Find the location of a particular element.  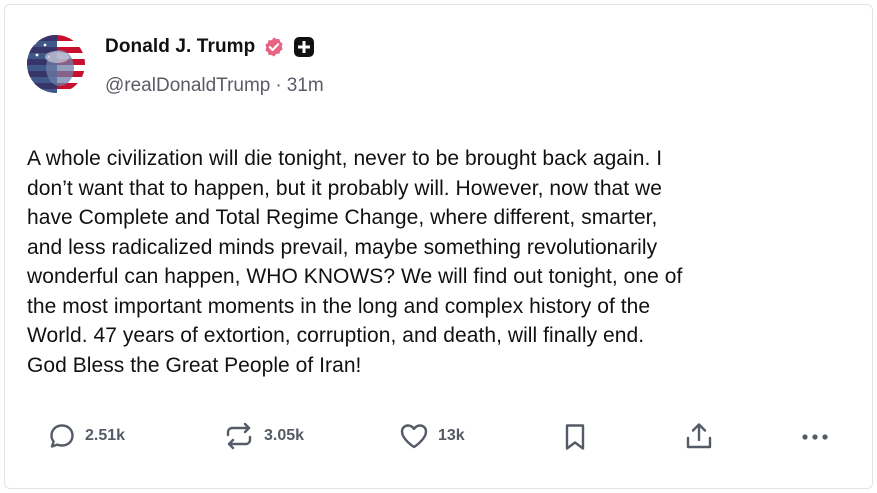

more-options-button is located at coordinates (815, 437).